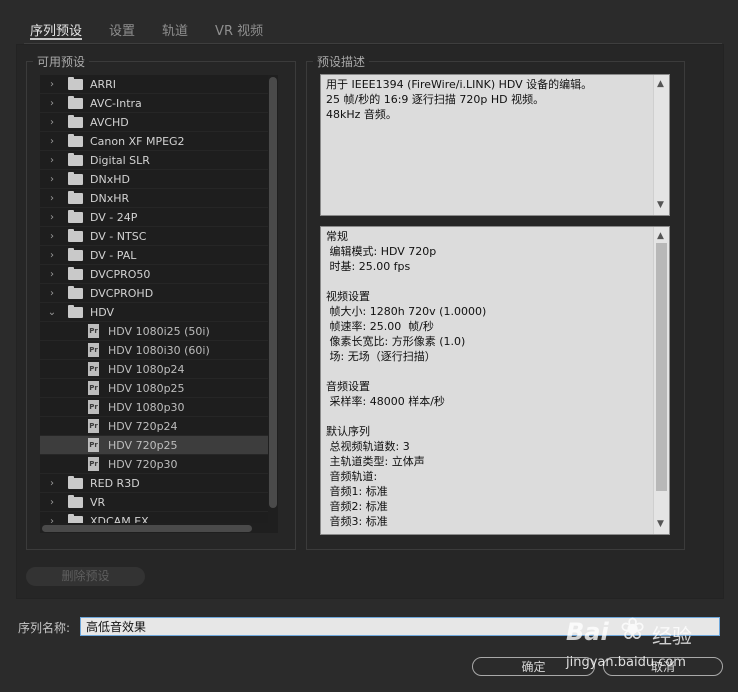 Image resolution: width=738 pixels, height=692 pixels. I want to click on watermark-brand: Bai, so click(587, 632).